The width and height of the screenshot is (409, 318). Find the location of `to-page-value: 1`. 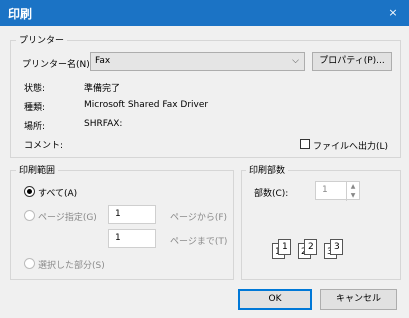

to-page-value: 1 is located at coordinates (118, 238).